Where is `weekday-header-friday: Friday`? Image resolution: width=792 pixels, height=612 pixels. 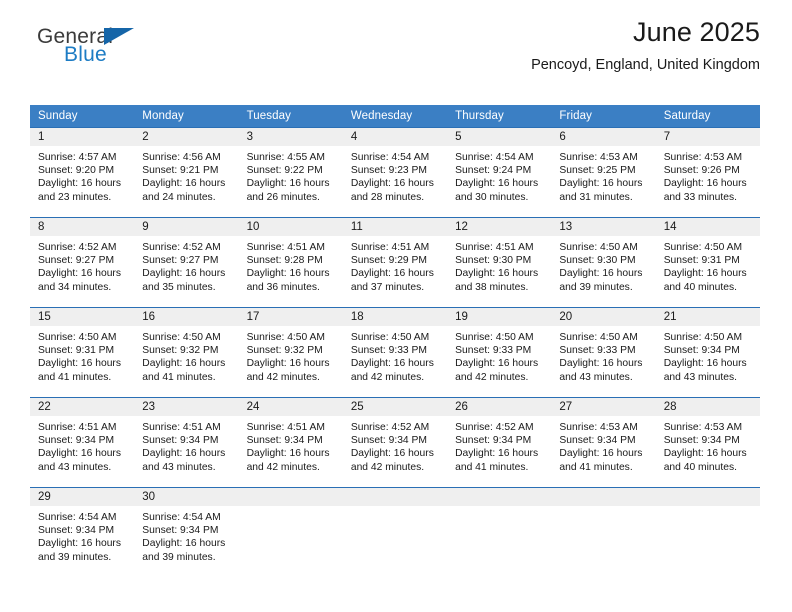
weekday-header-friday: Friday is located at coordinates (603, 116).